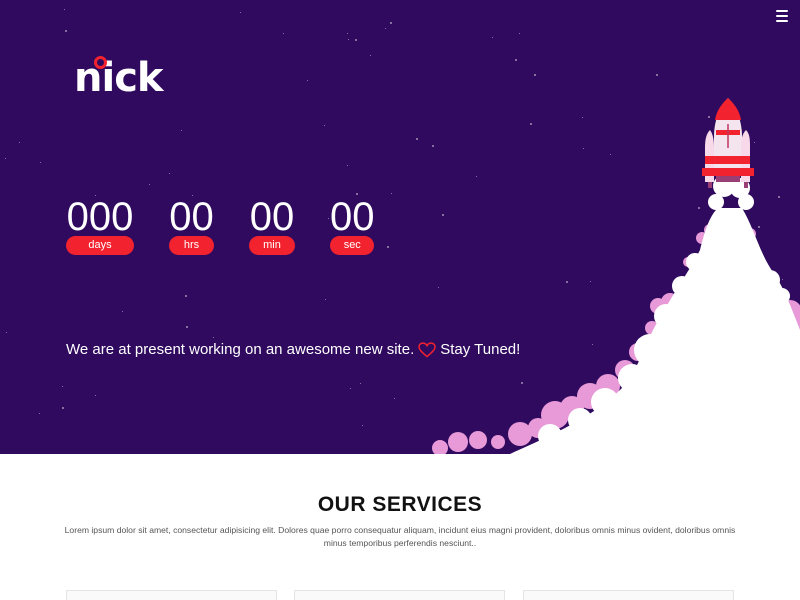 The width and height of the screenshot is (800, 600). I want to click on countdown-label: days, so click(100, 245).